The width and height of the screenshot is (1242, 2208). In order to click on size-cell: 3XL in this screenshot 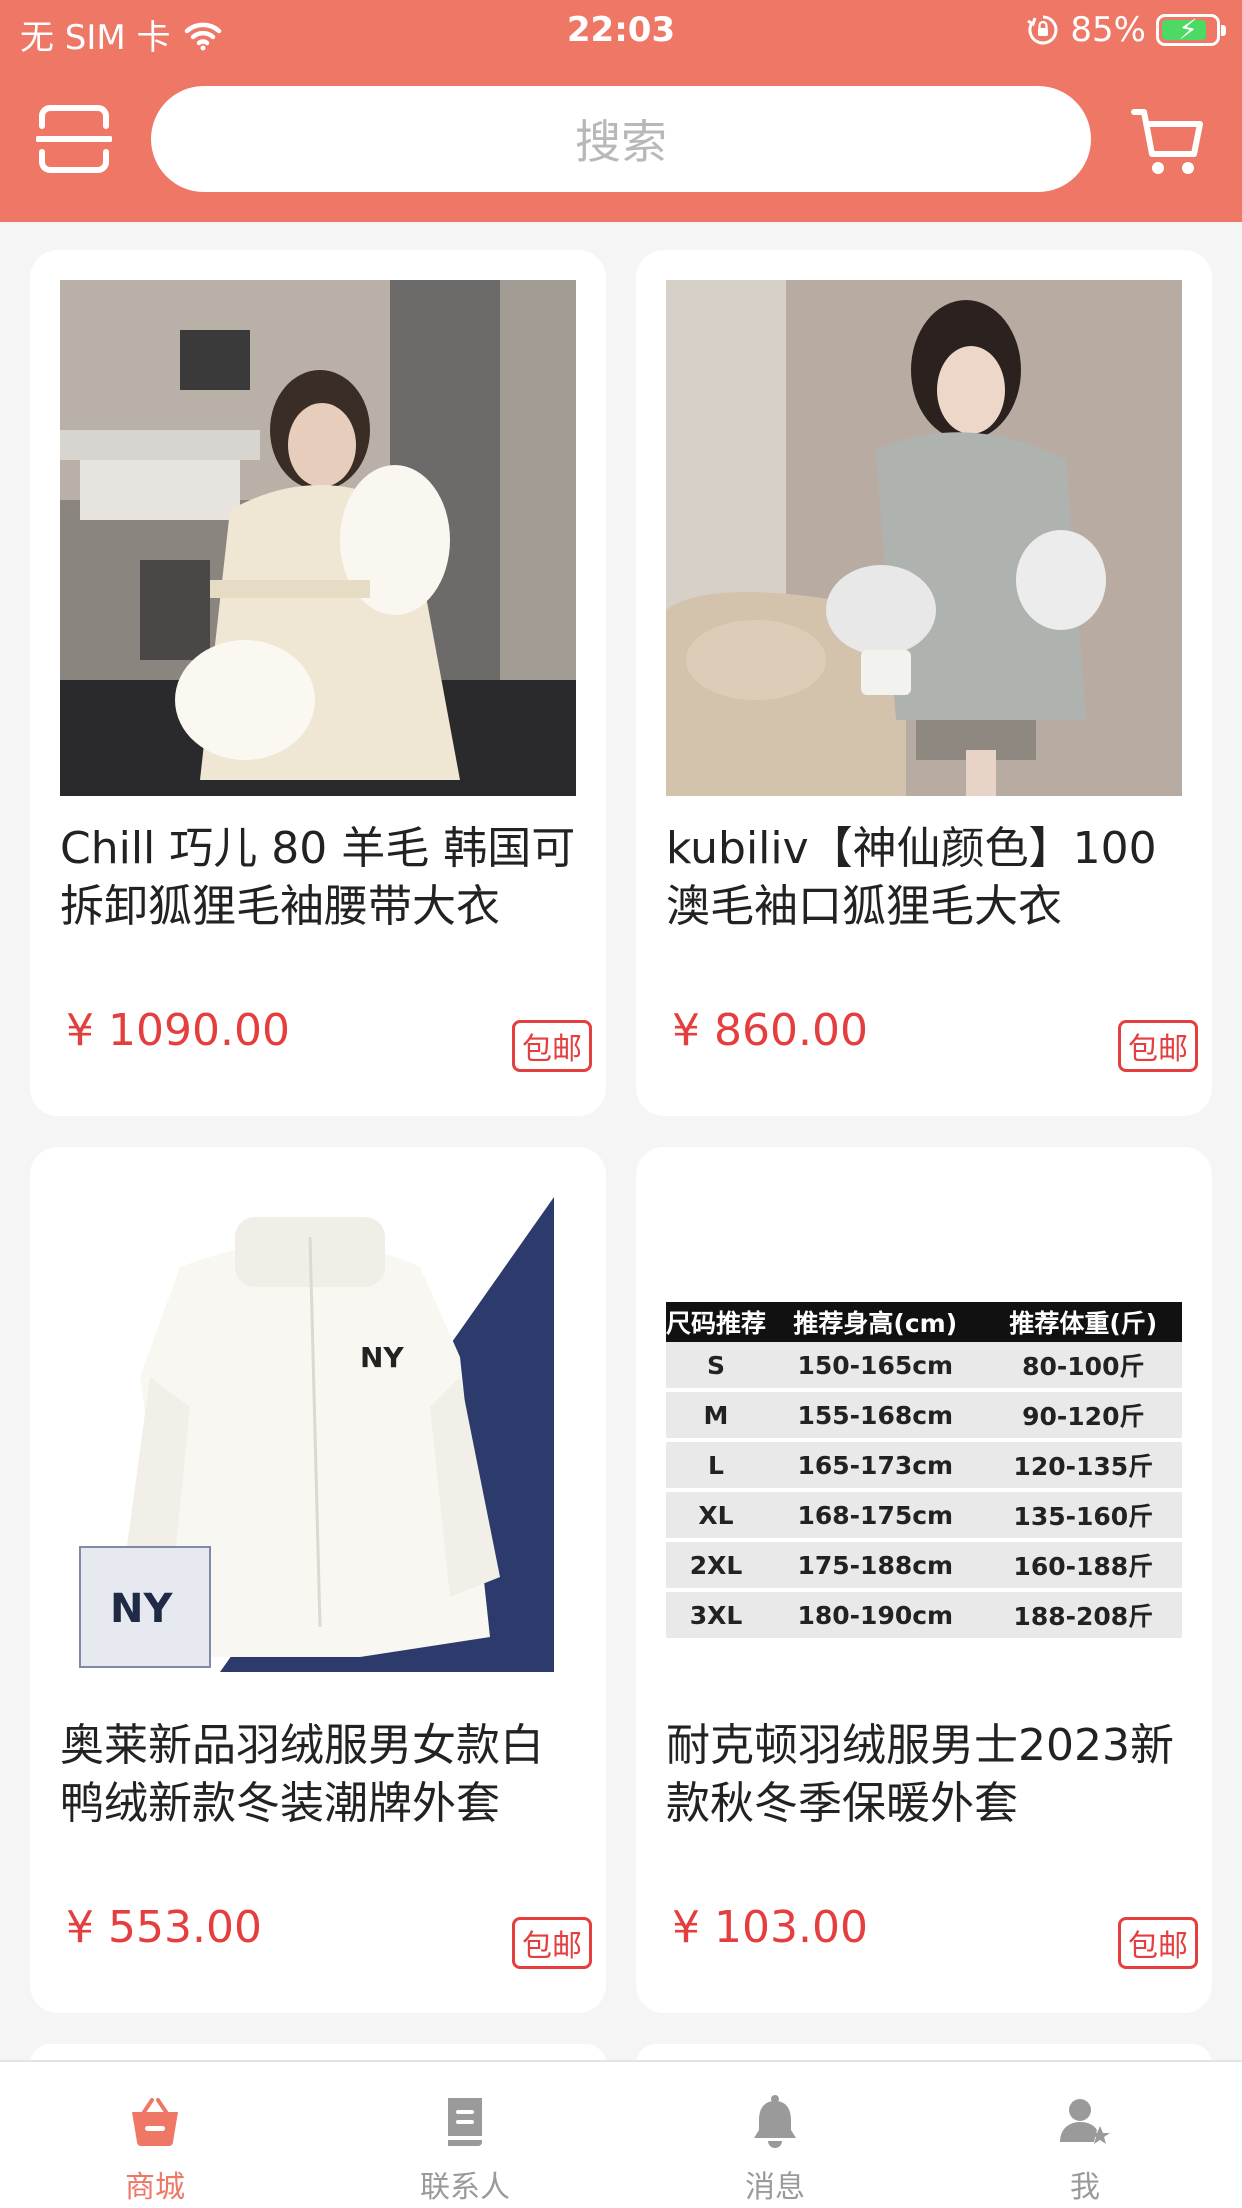, I will do `click(716, 1616)`.